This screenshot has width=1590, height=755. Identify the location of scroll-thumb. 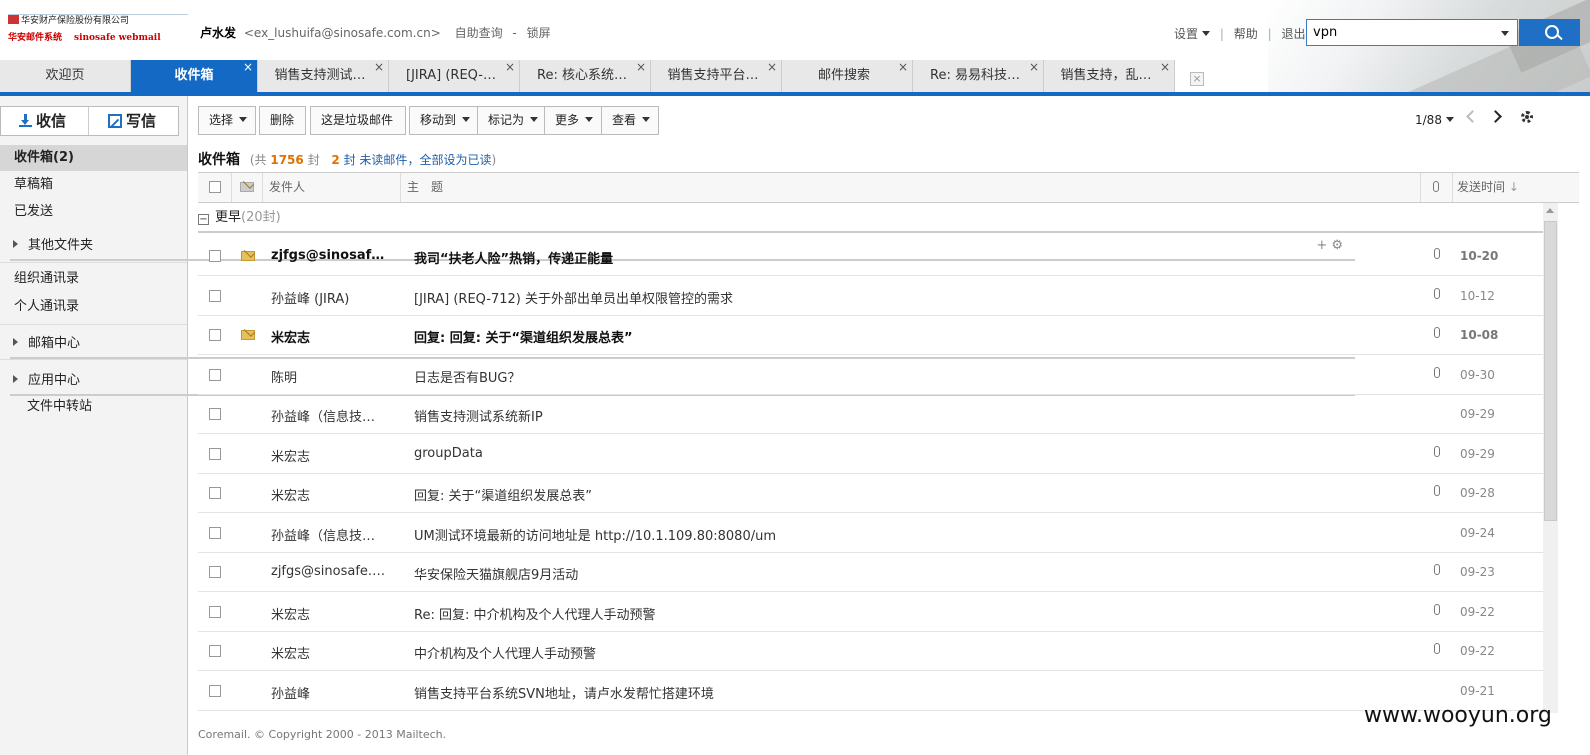
(1550, 371).